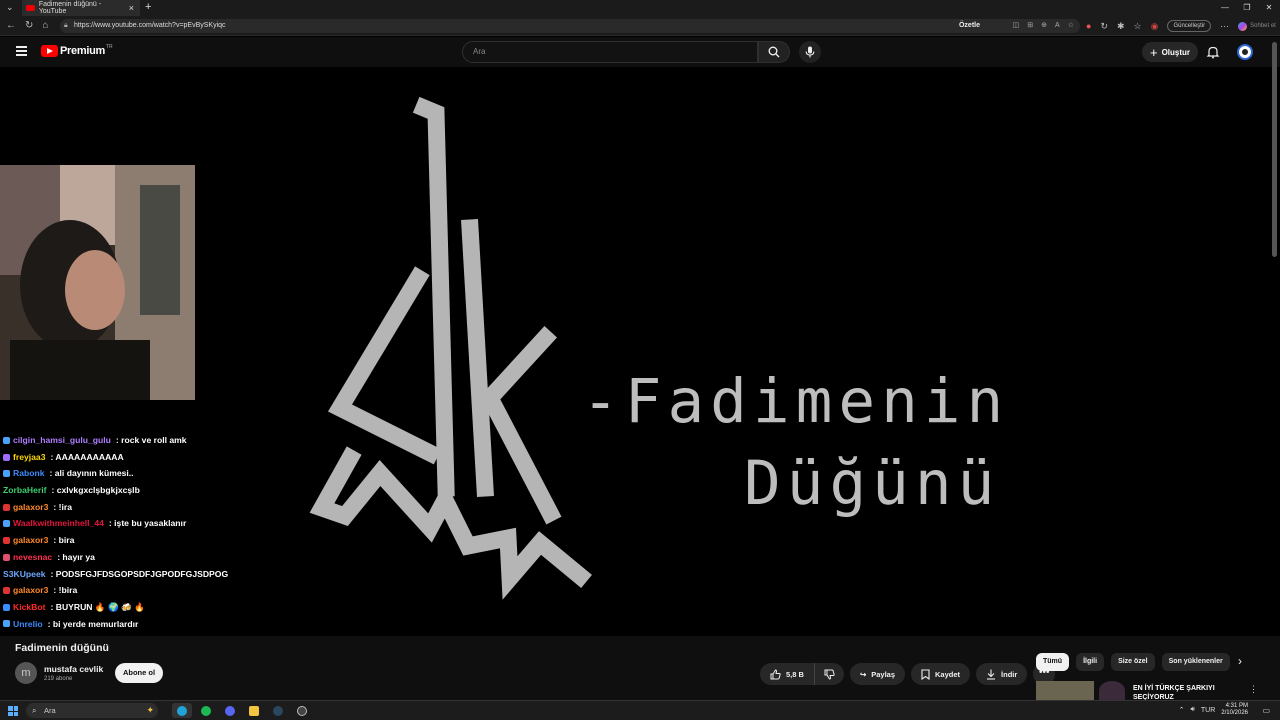 The image size is (1280, 720). What do you see at coordinates (29, 606) in the screenshot?
I see `chat-username: KickBot` at bounding box center [29, 606].